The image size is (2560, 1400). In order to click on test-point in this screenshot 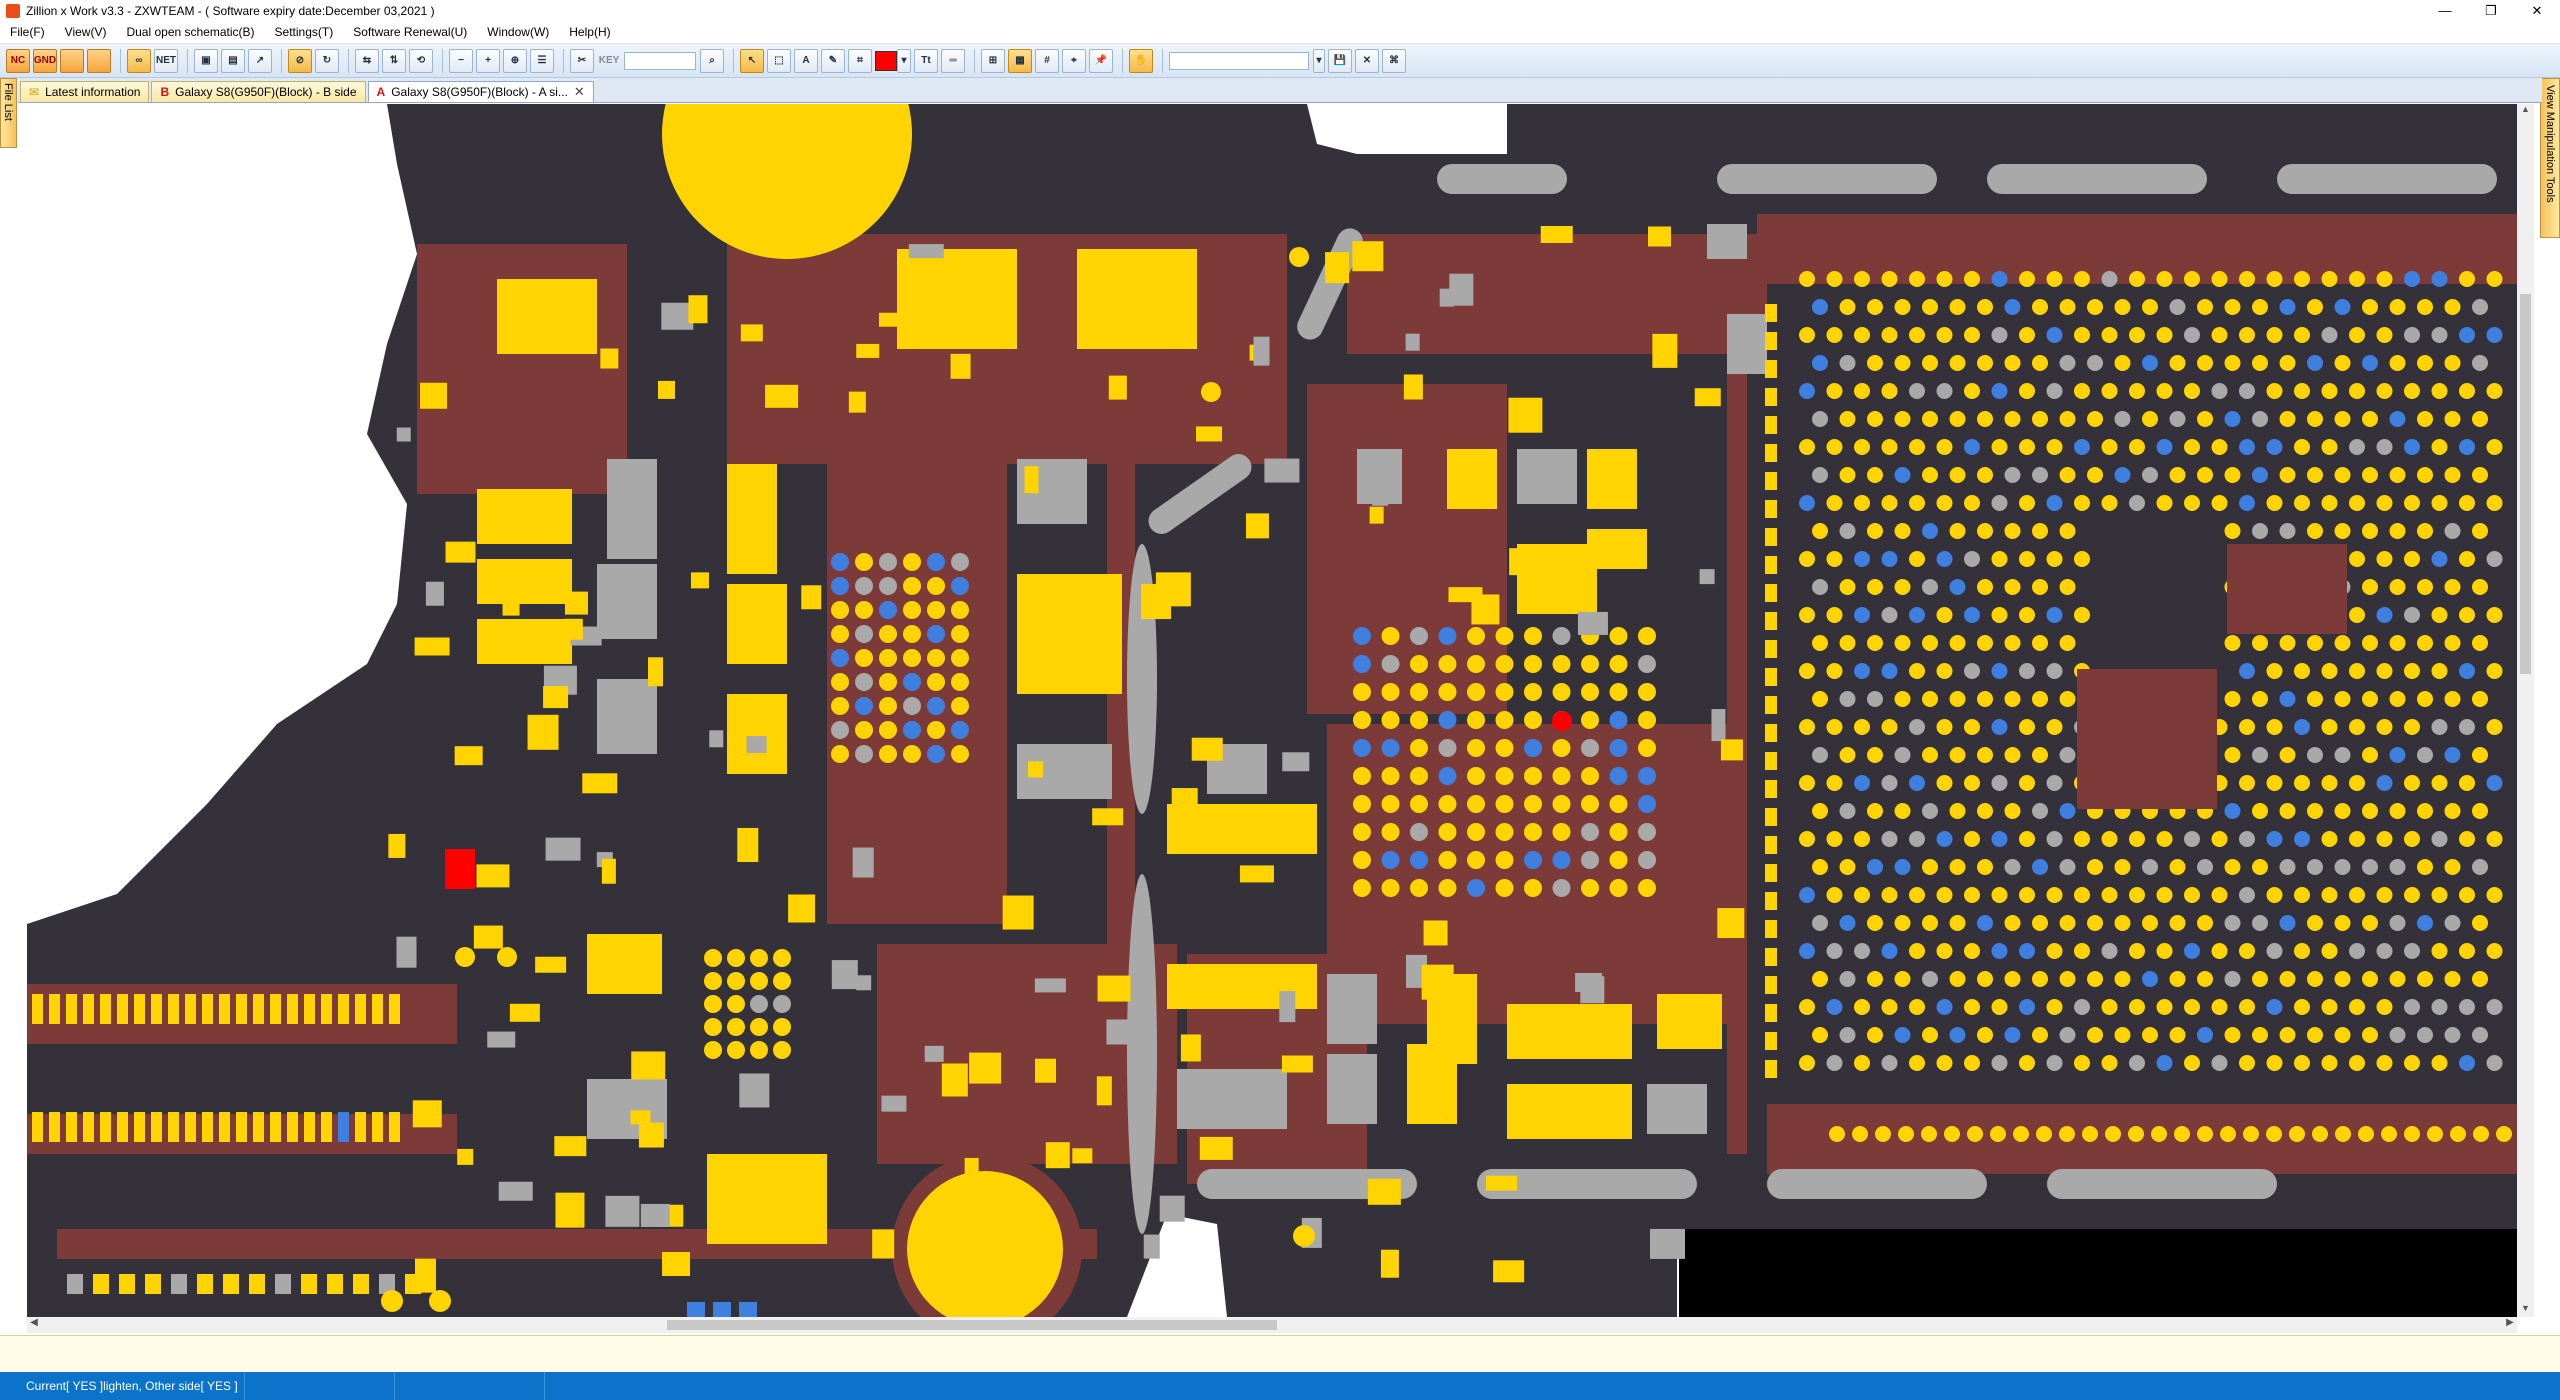, I will do `click(1211, 392)`.